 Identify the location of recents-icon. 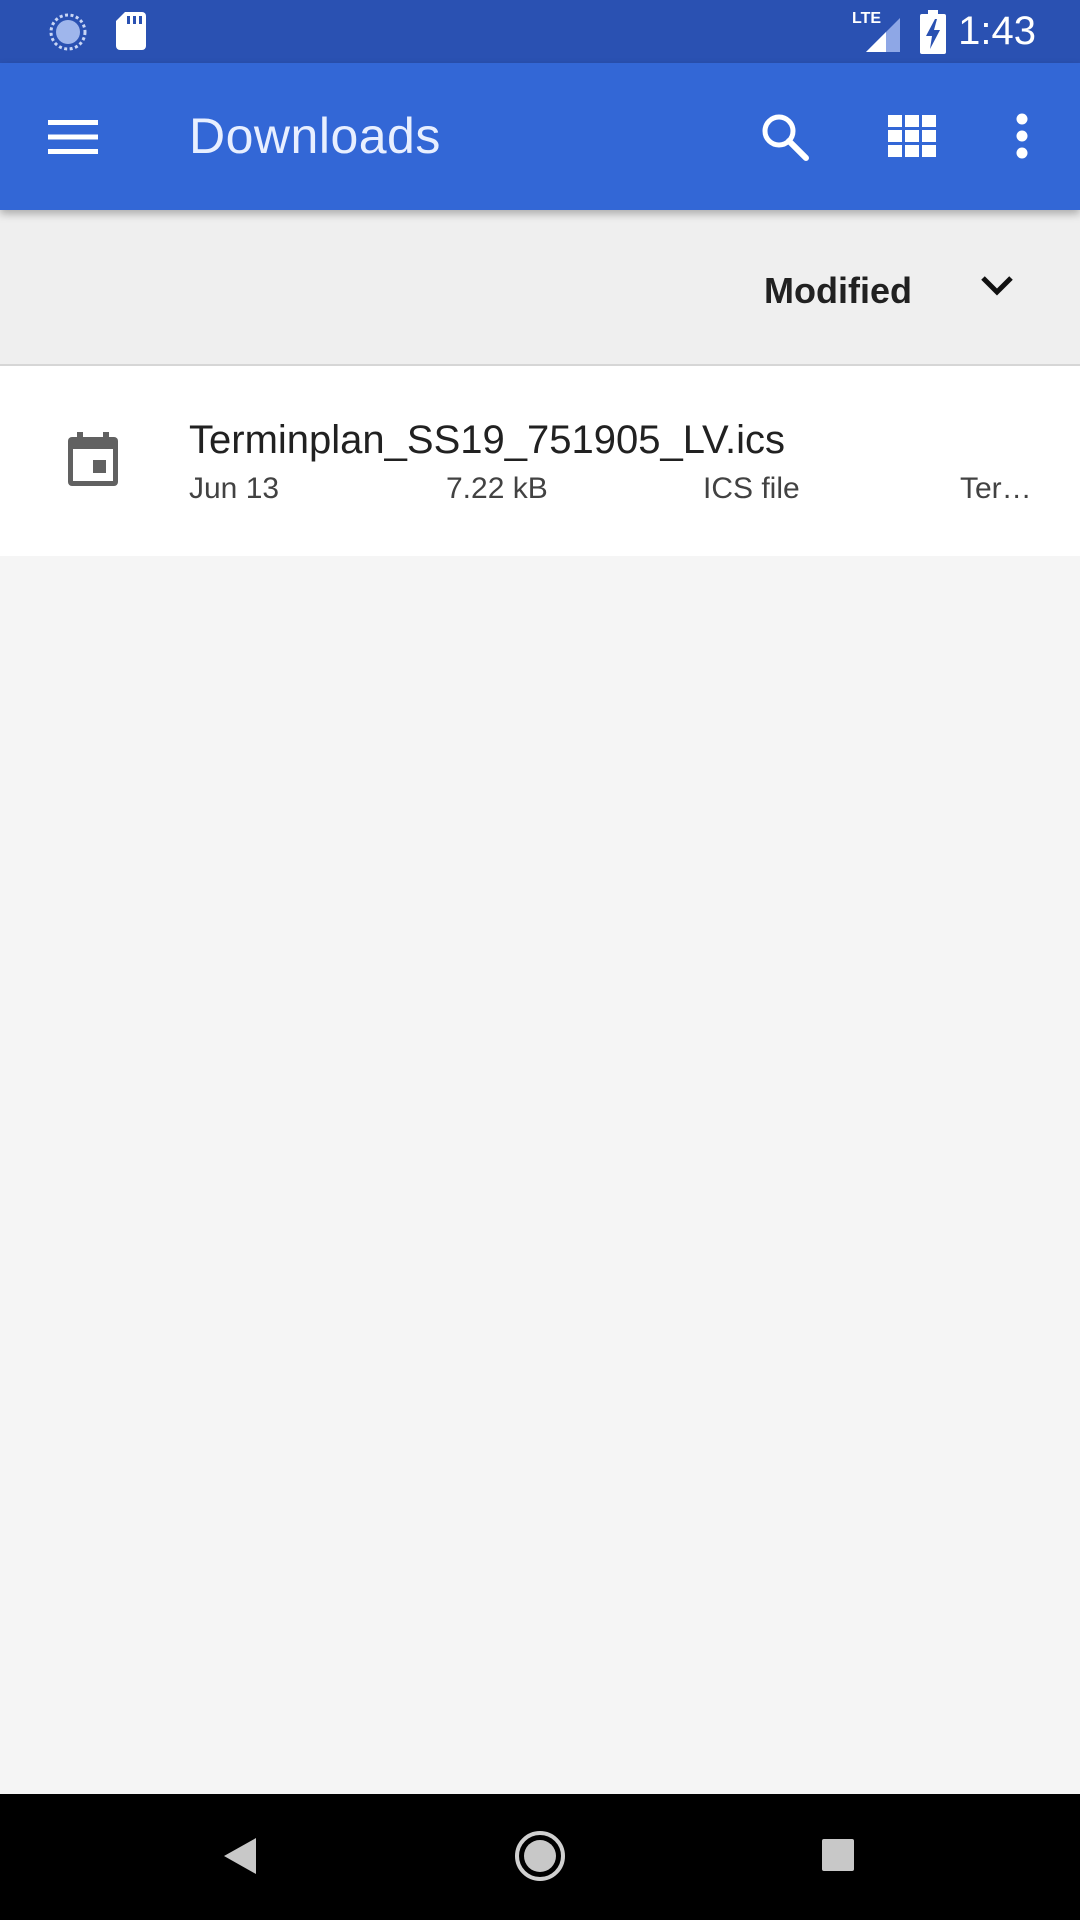
(838, 1855).